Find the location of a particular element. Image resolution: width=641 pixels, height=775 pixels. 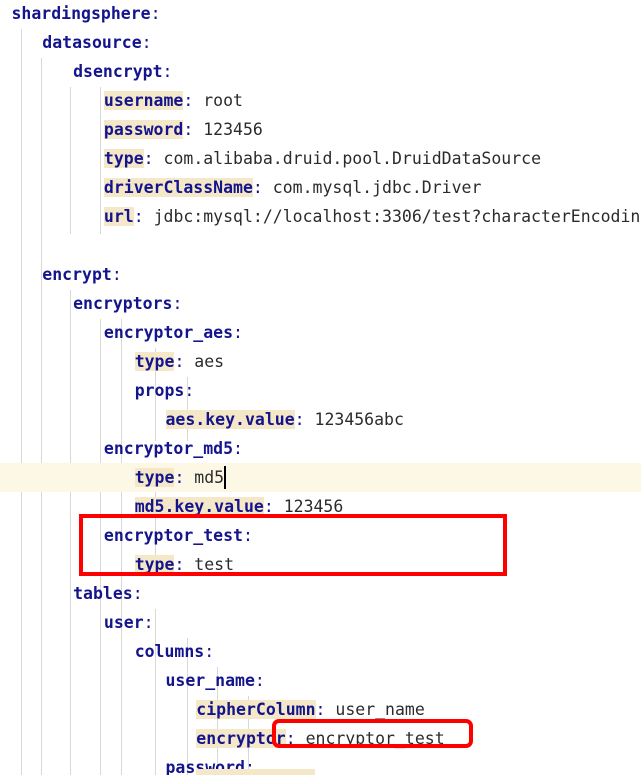

code-line: props: is located at coordinates (320, 390).